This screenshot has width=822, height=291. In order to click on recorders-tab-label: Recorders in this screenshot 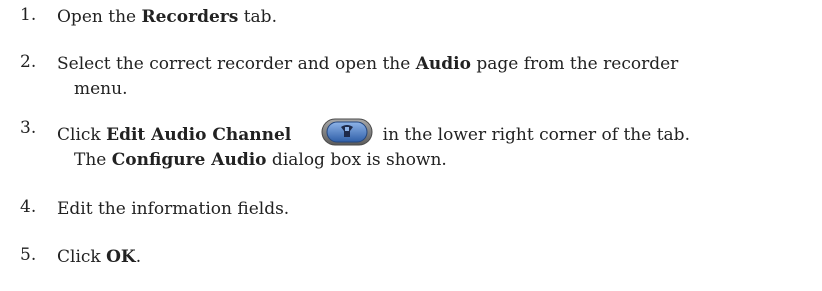, I will do `click(190, 17)`.